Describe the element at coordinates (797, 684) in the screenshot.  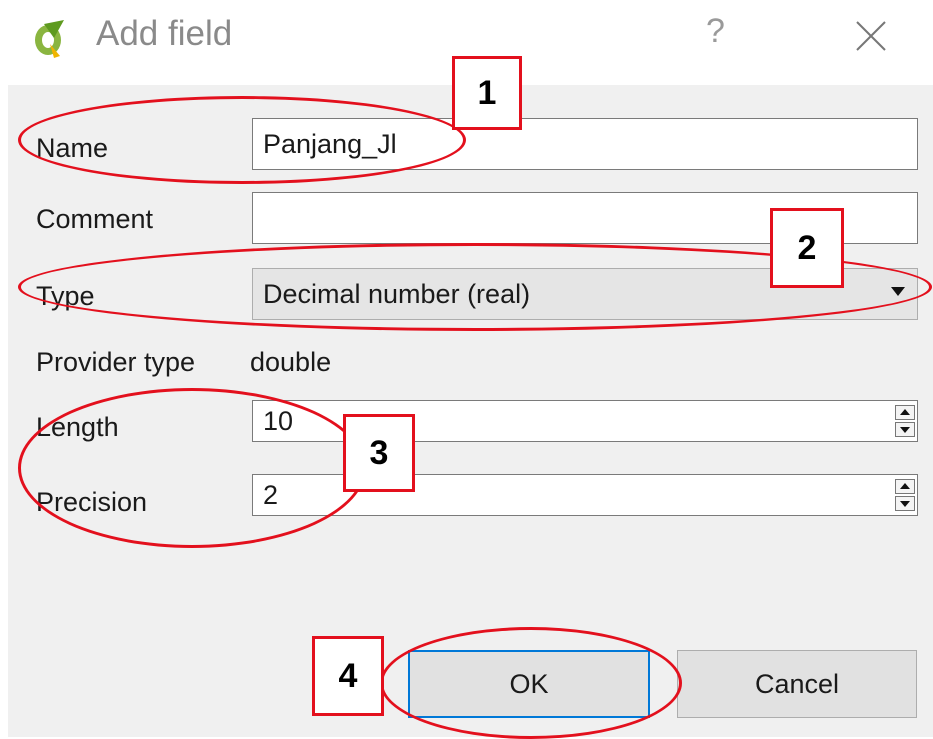
I see `cancel-button: Cancel` at that location.